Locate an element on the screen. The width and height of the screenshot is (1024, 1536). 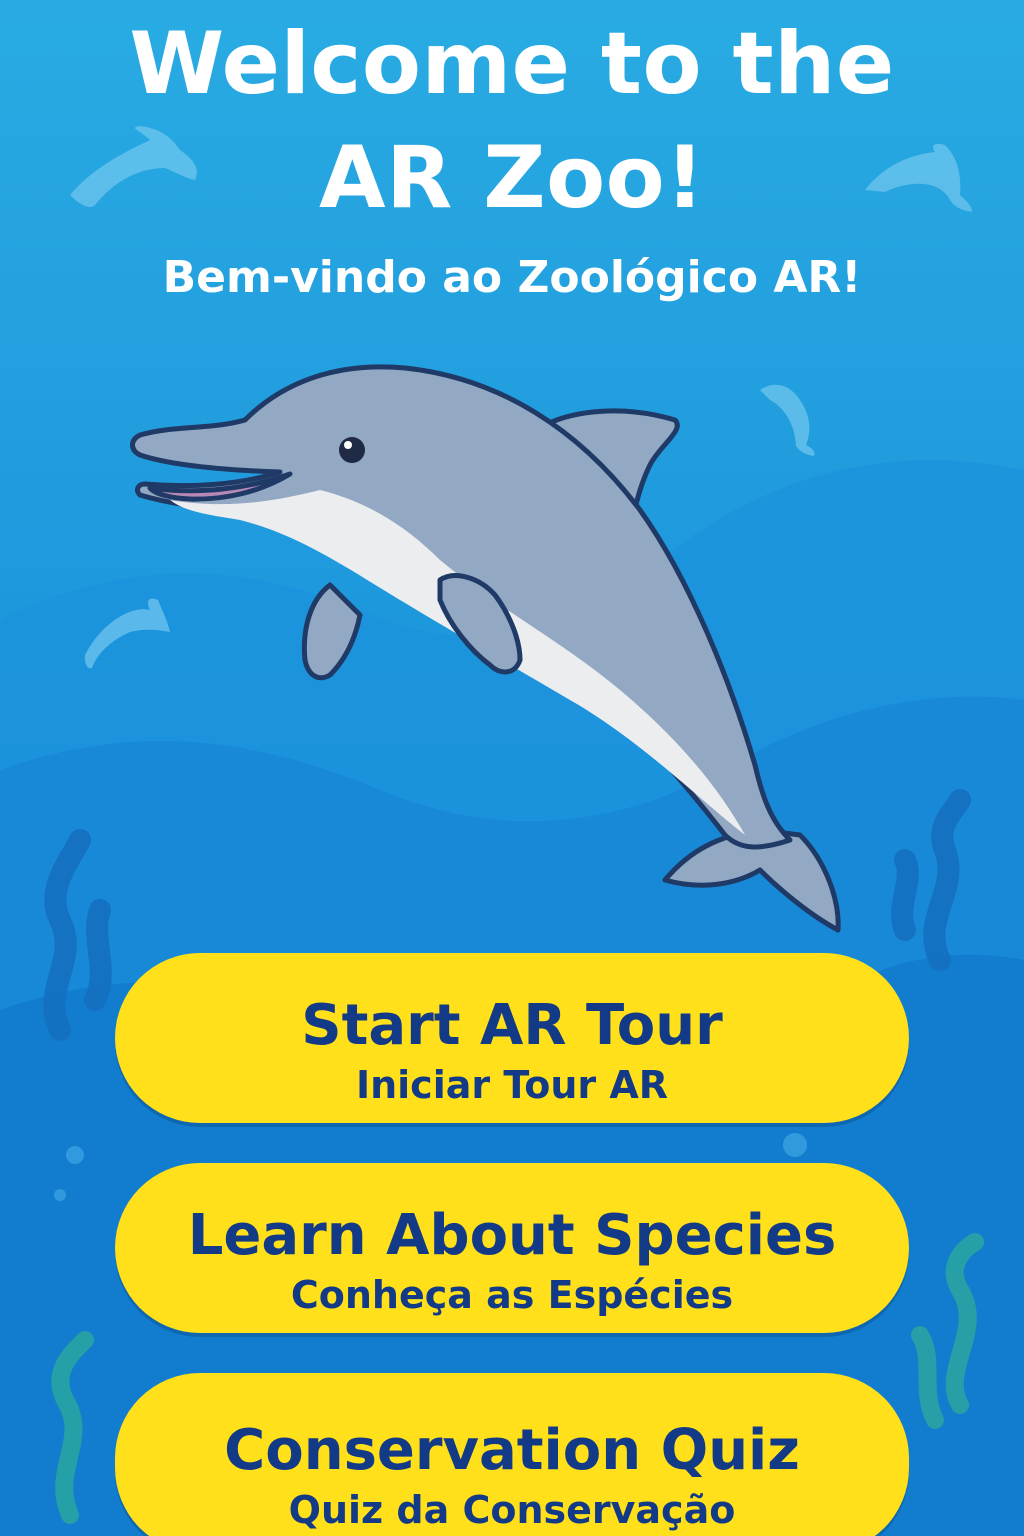
dolphin-eye is located at coordinates (352, 450).